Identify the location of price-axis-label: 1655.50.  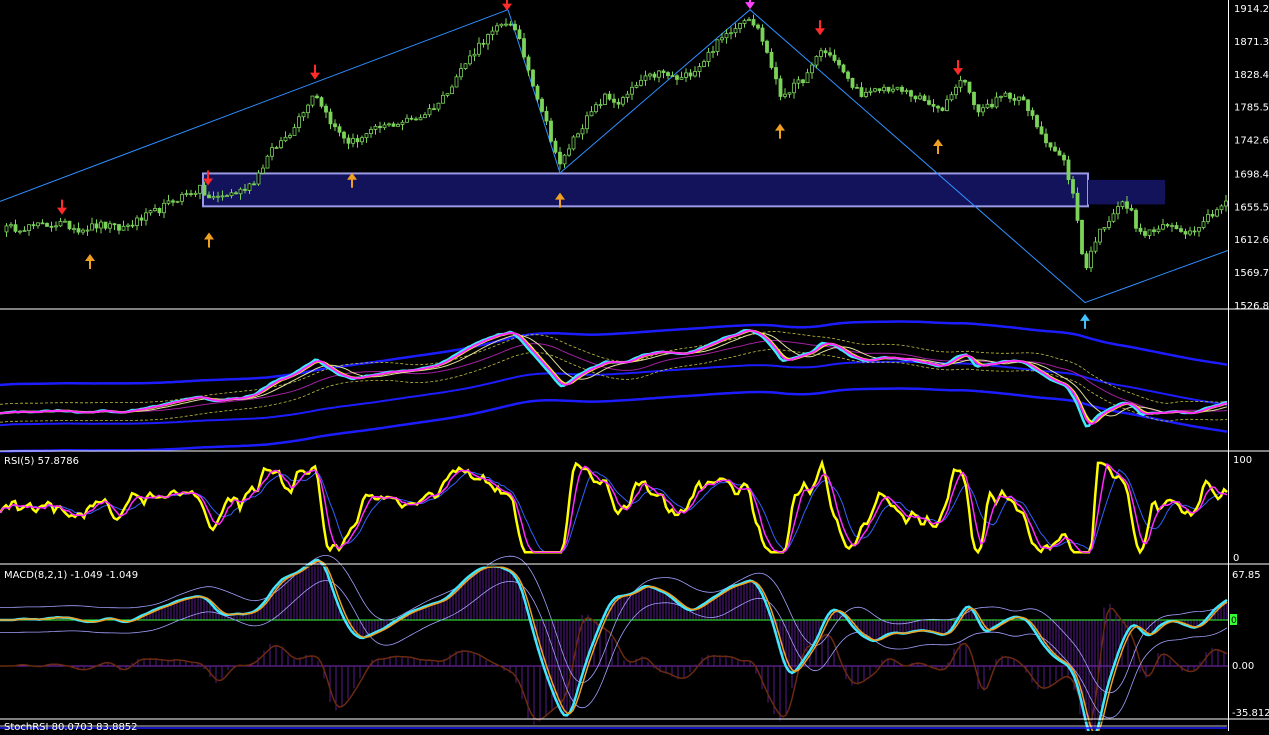
(1251, 207).